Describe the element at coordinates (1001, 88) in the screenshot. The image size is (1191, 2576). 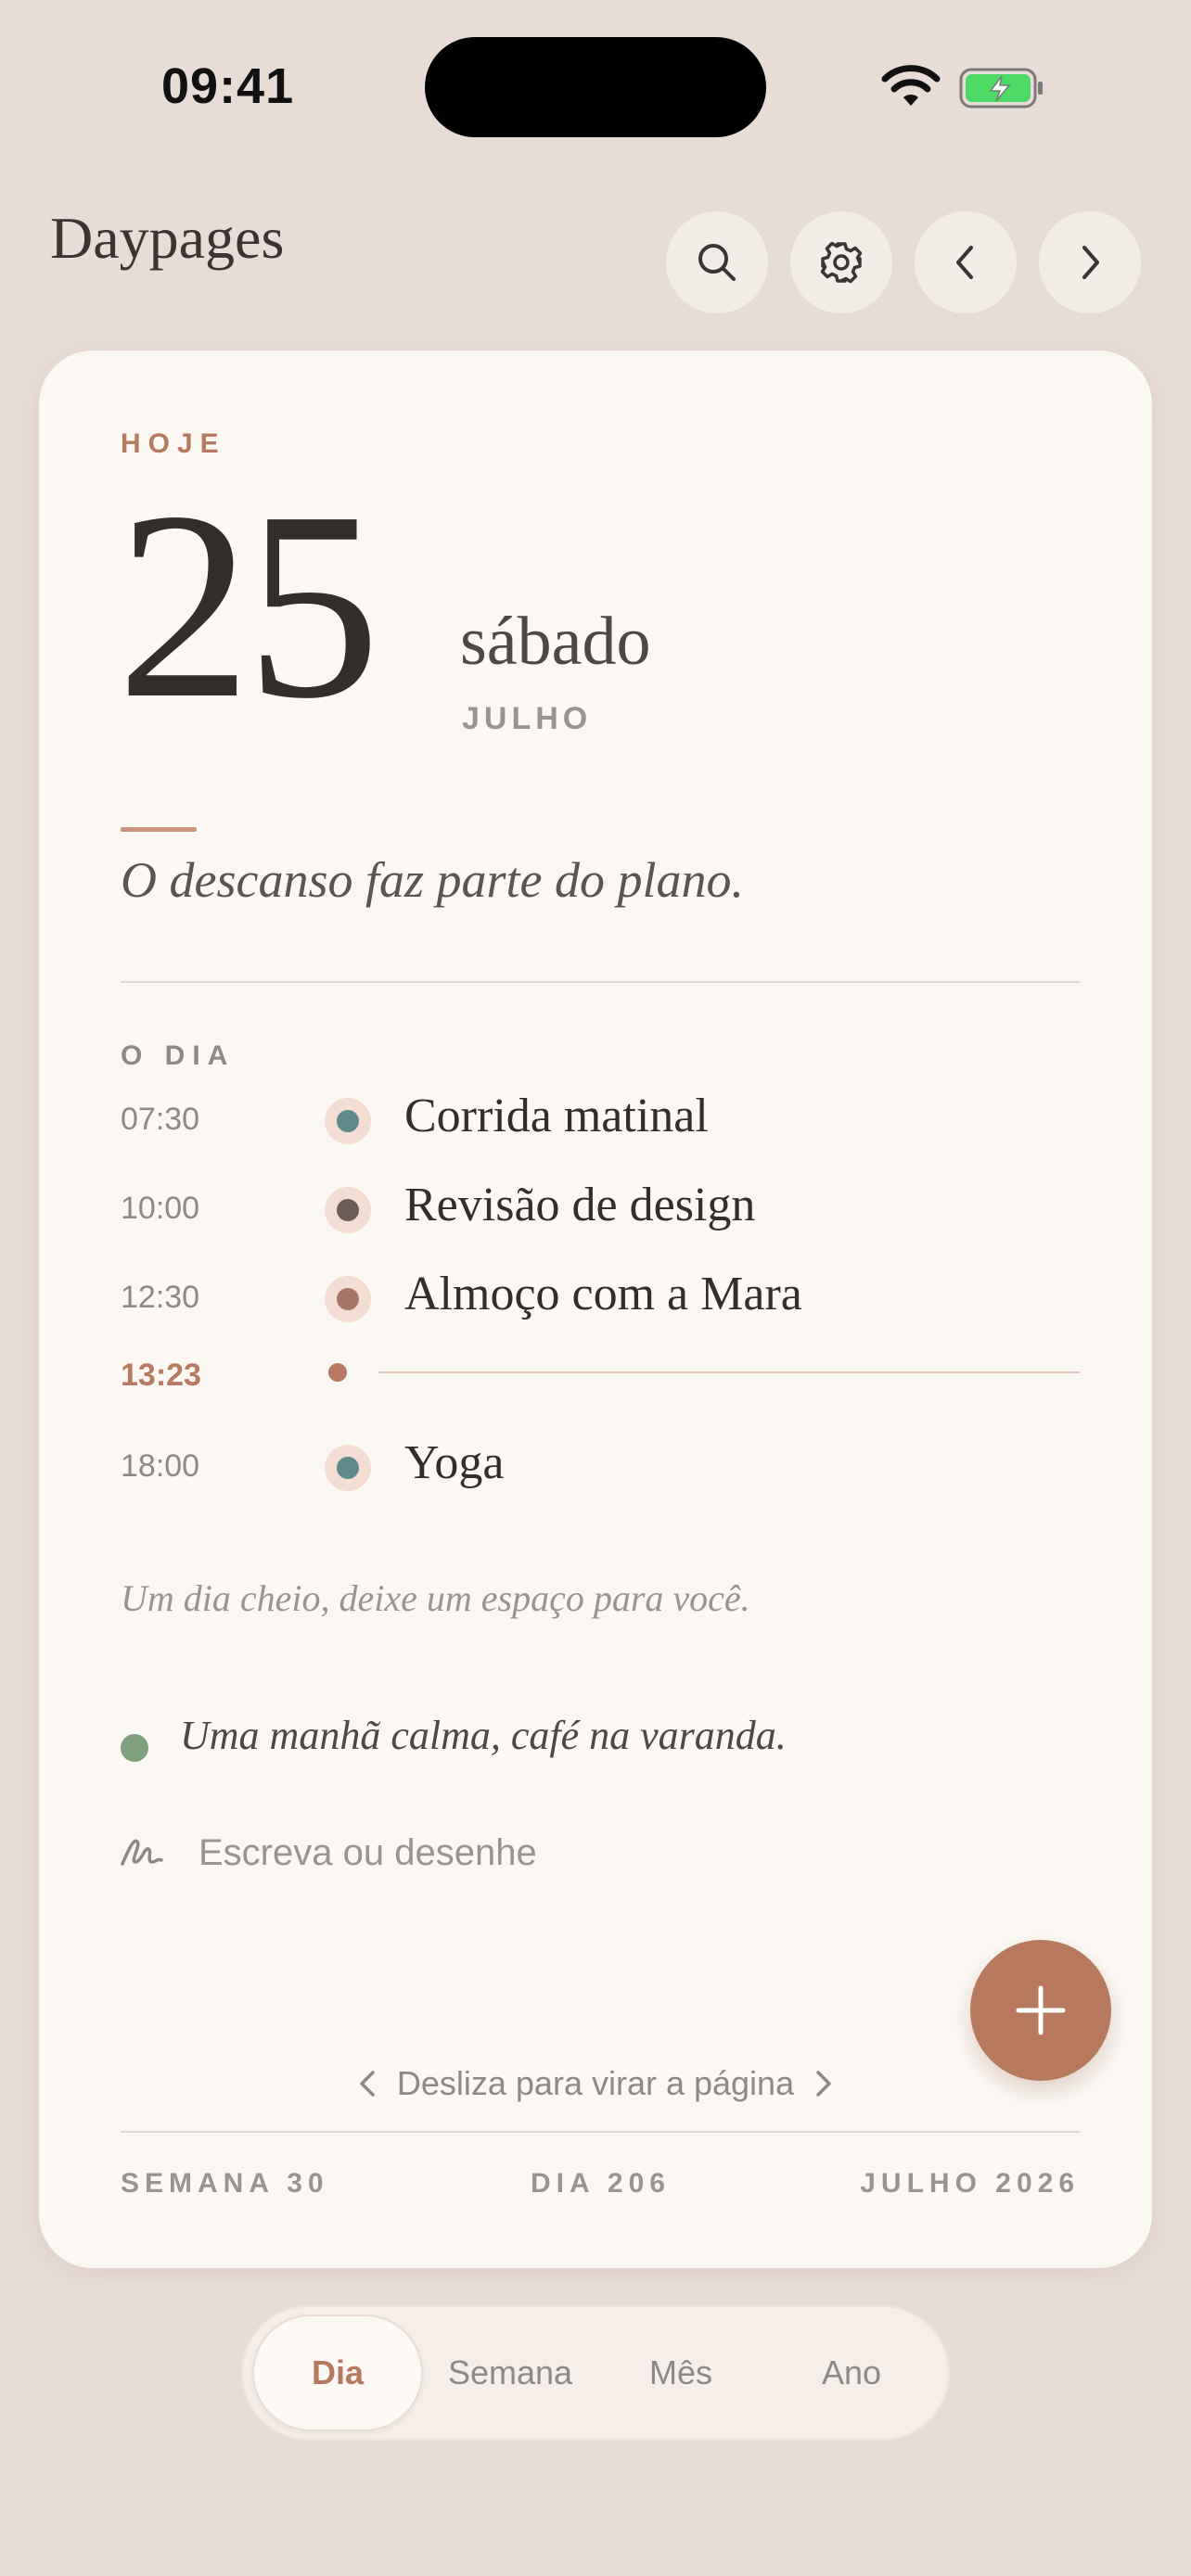
I see `battery-charging-icon` at that location.